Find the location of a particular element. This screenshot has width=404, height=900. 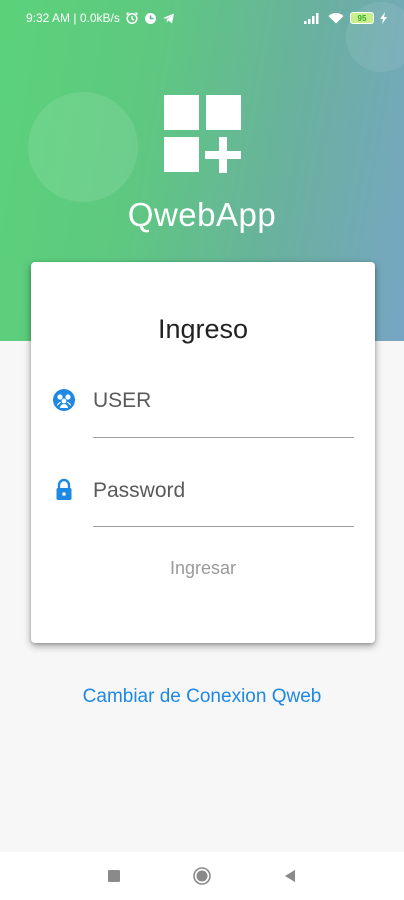

user-input is located at coordinates (223, 401).